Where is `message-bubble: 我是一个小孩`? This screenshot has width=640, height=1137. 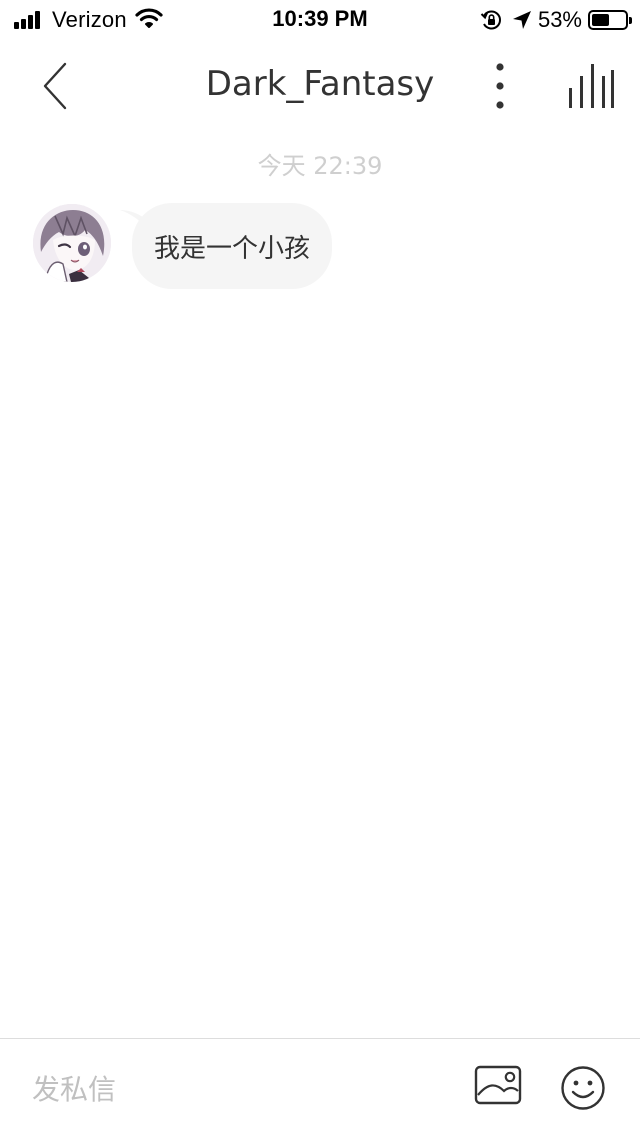
message-bubble: 我是一个小孩 is located at coordinates (232, 246).